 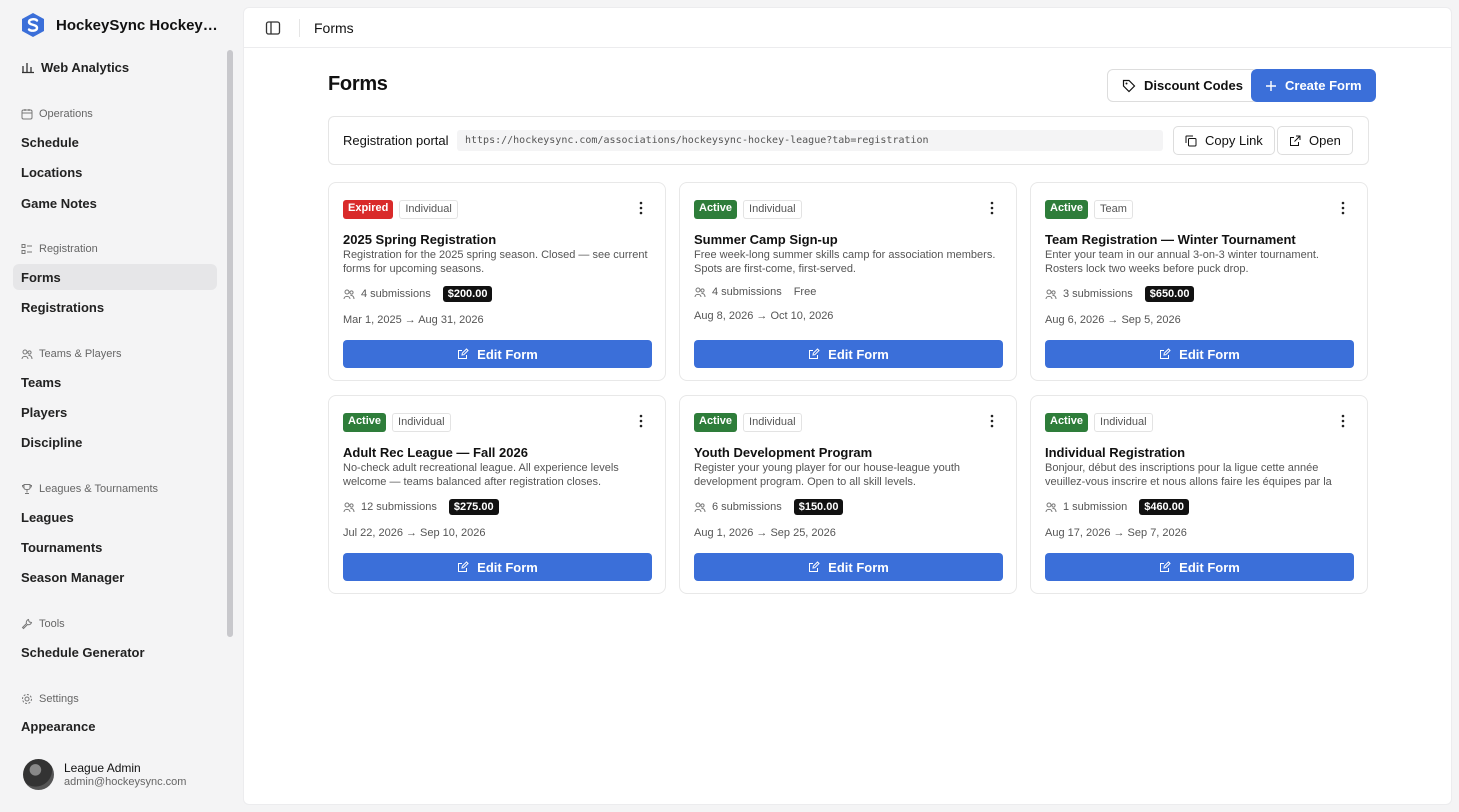 What do you see at coordinates (1313, 85) in the screenshot?
I see `create-form-button: Create Form` at bounding box center [1313, 85].